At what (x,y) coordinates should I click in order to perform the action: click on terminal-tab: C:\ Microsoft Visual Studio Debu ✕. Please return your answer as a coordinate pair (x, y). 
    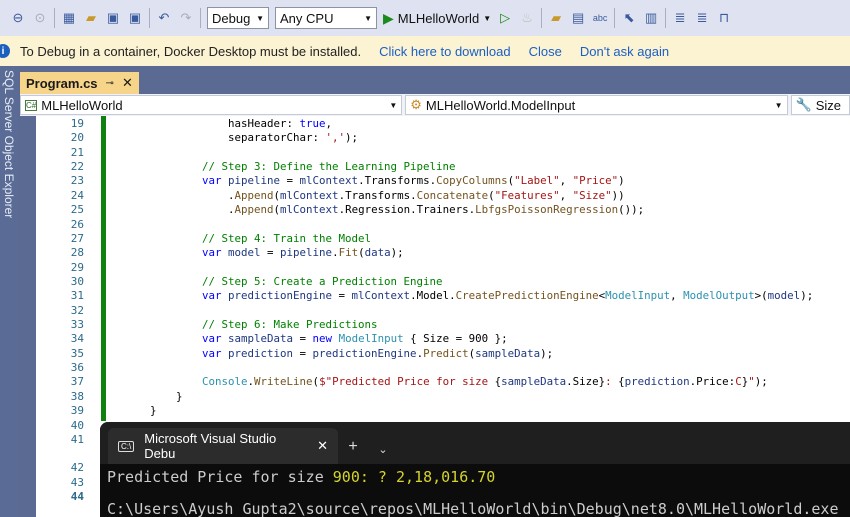
    Looking at the image, I should click on (223, 446).